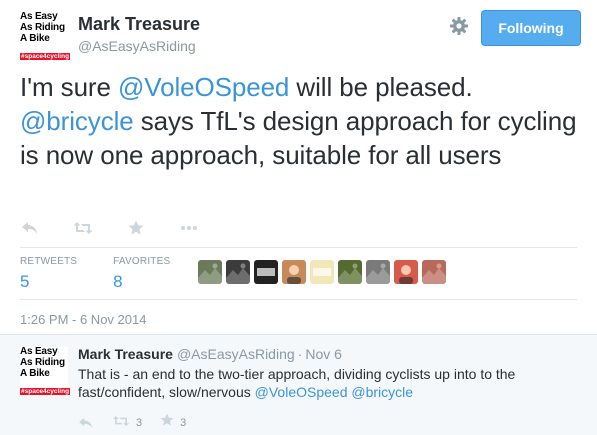  I want to click on tweet-stats: RETWEETS 5 FAVORITES 8, so click(113, 274).